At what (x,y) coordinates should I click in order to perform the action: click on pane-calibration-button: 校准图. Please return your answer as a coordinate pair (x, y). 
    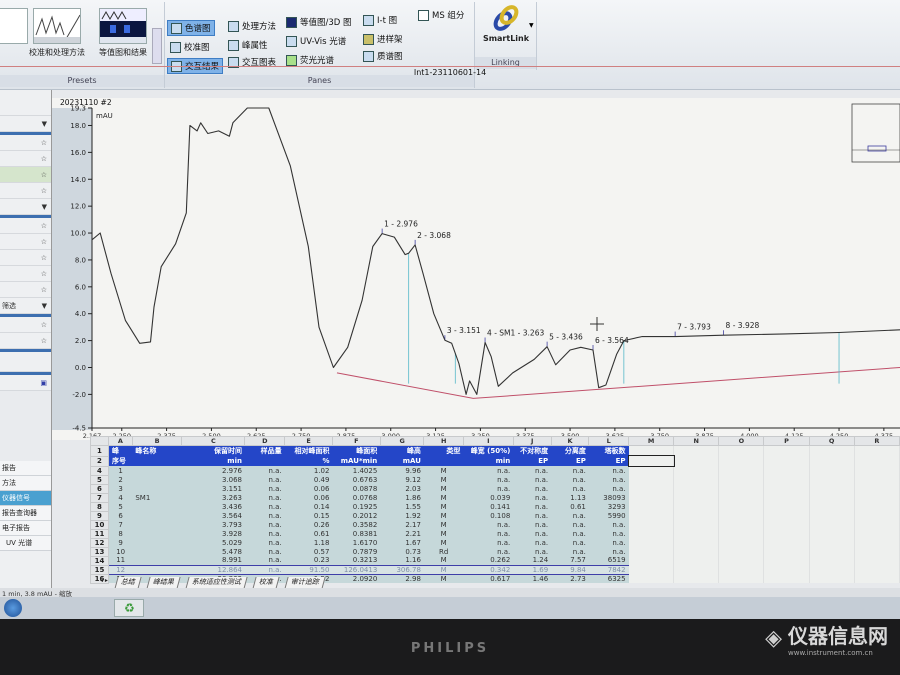
    Looking at the image, I should click on (190, 47).